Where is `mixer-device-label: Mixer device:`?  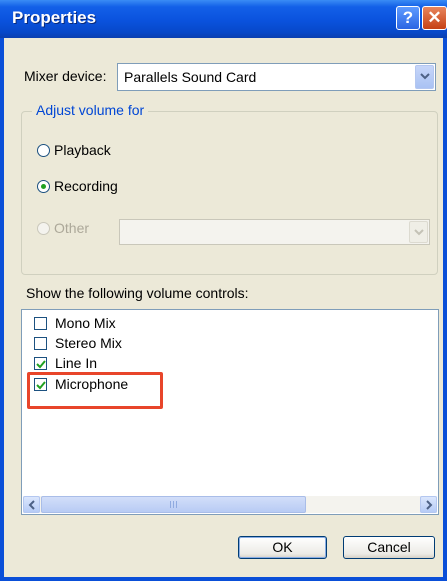
mixer-device-label: Mixer device: is located at coordinates (65, 76).